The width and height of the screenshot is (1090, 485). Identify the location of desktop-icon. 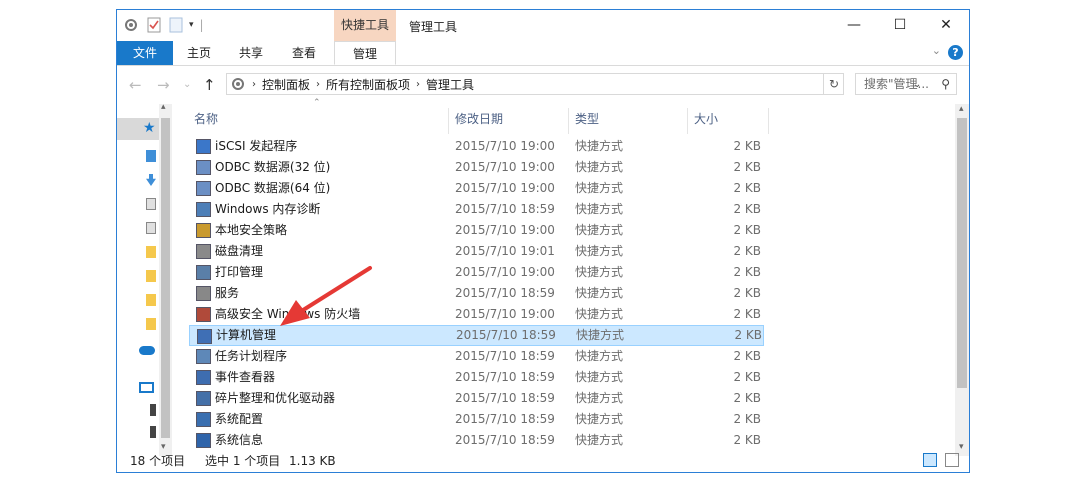
(151, 156).